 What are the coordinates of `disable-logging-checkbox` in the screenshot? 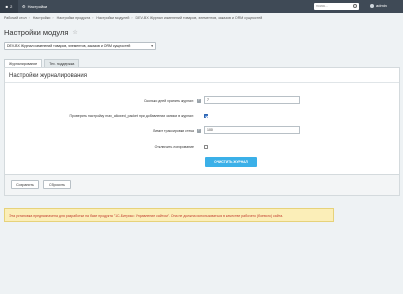 It's located at (206, 147).